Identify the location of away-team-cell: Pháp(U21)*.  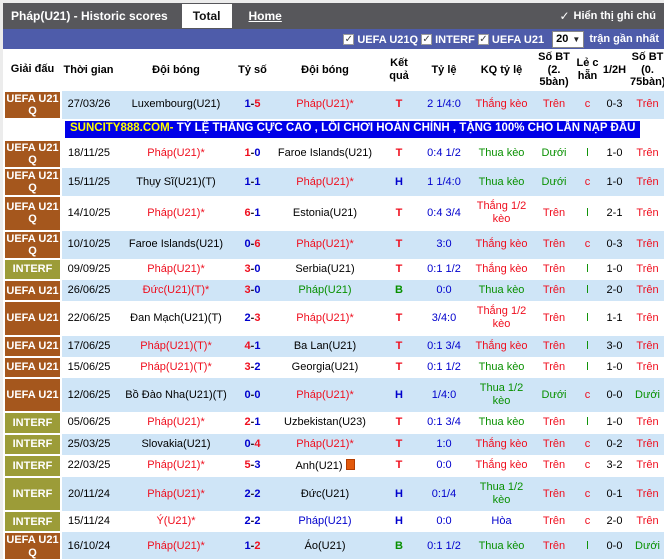
(325, 244).